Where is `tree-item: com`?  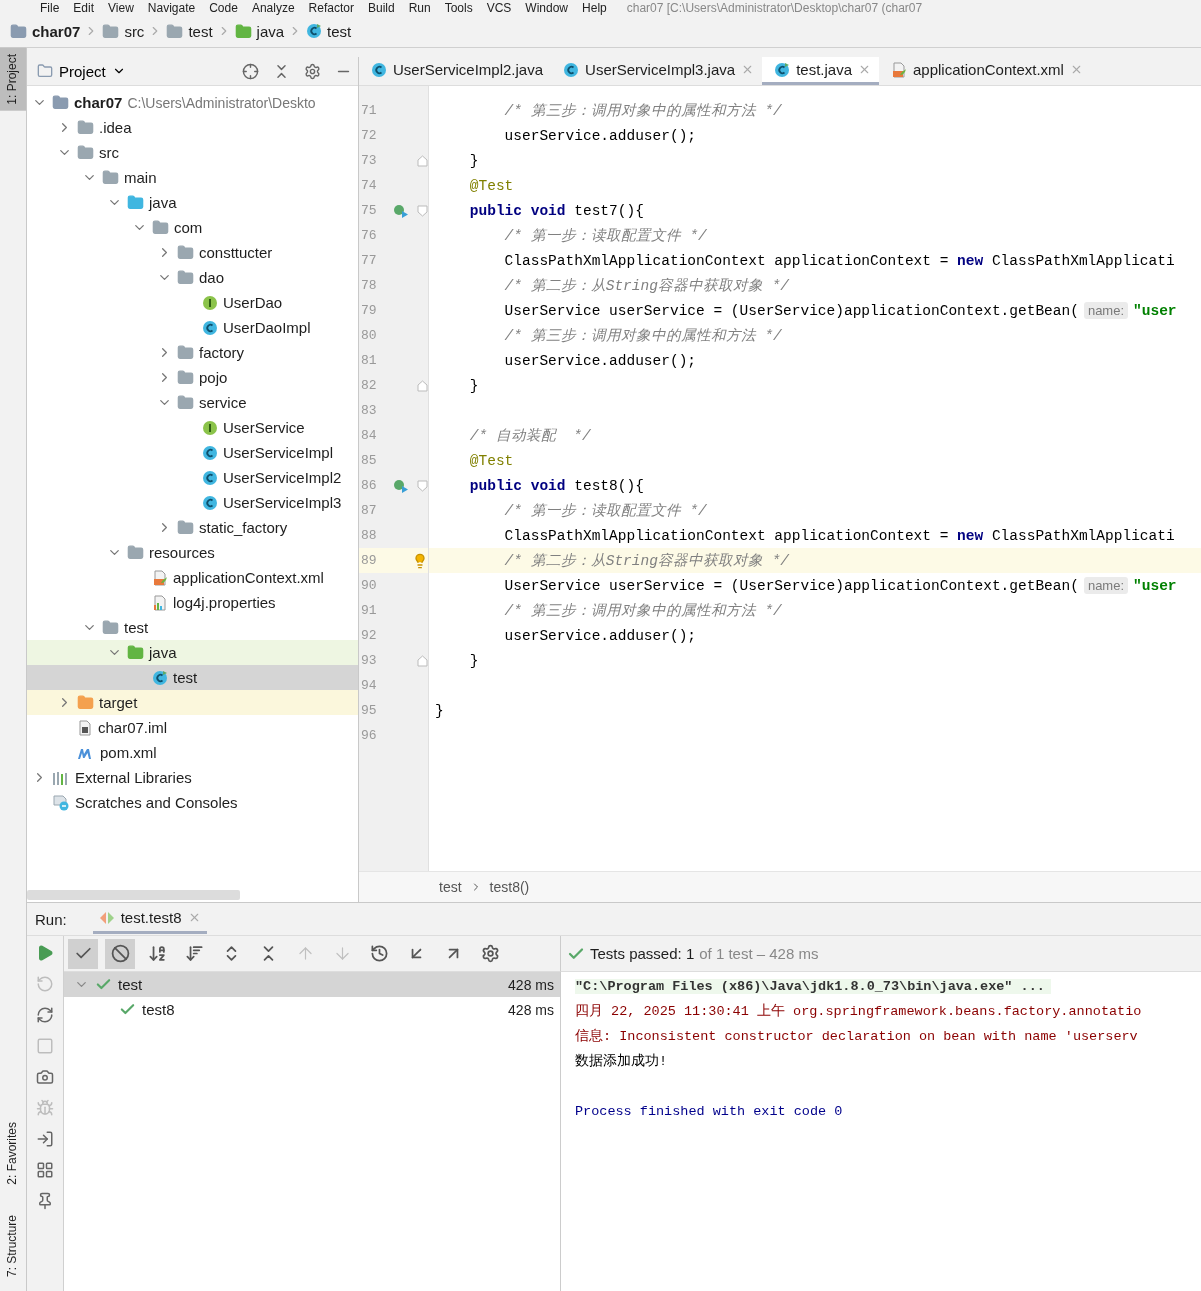 tree-item: com is located at coordinates (192, 227).